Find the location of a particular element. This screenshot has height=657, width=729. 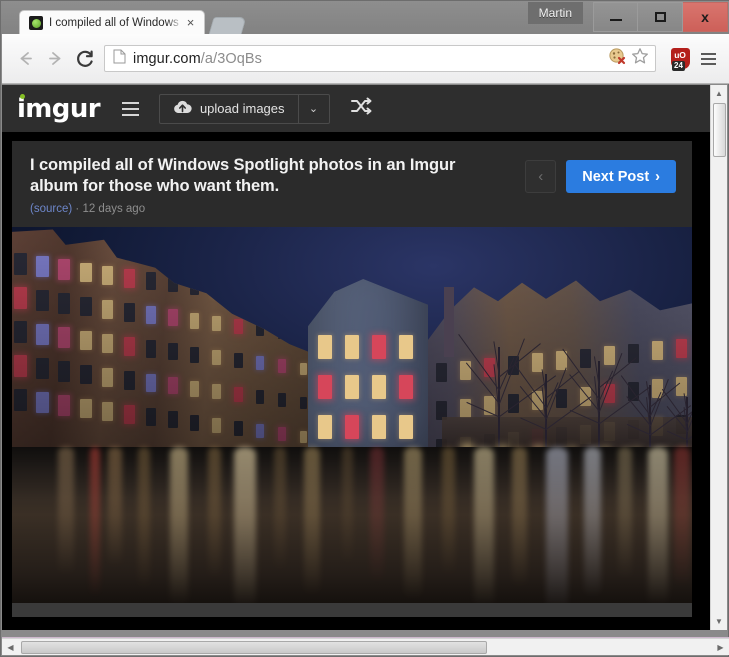

source-link: (source) is located at coordinates (51, 209).